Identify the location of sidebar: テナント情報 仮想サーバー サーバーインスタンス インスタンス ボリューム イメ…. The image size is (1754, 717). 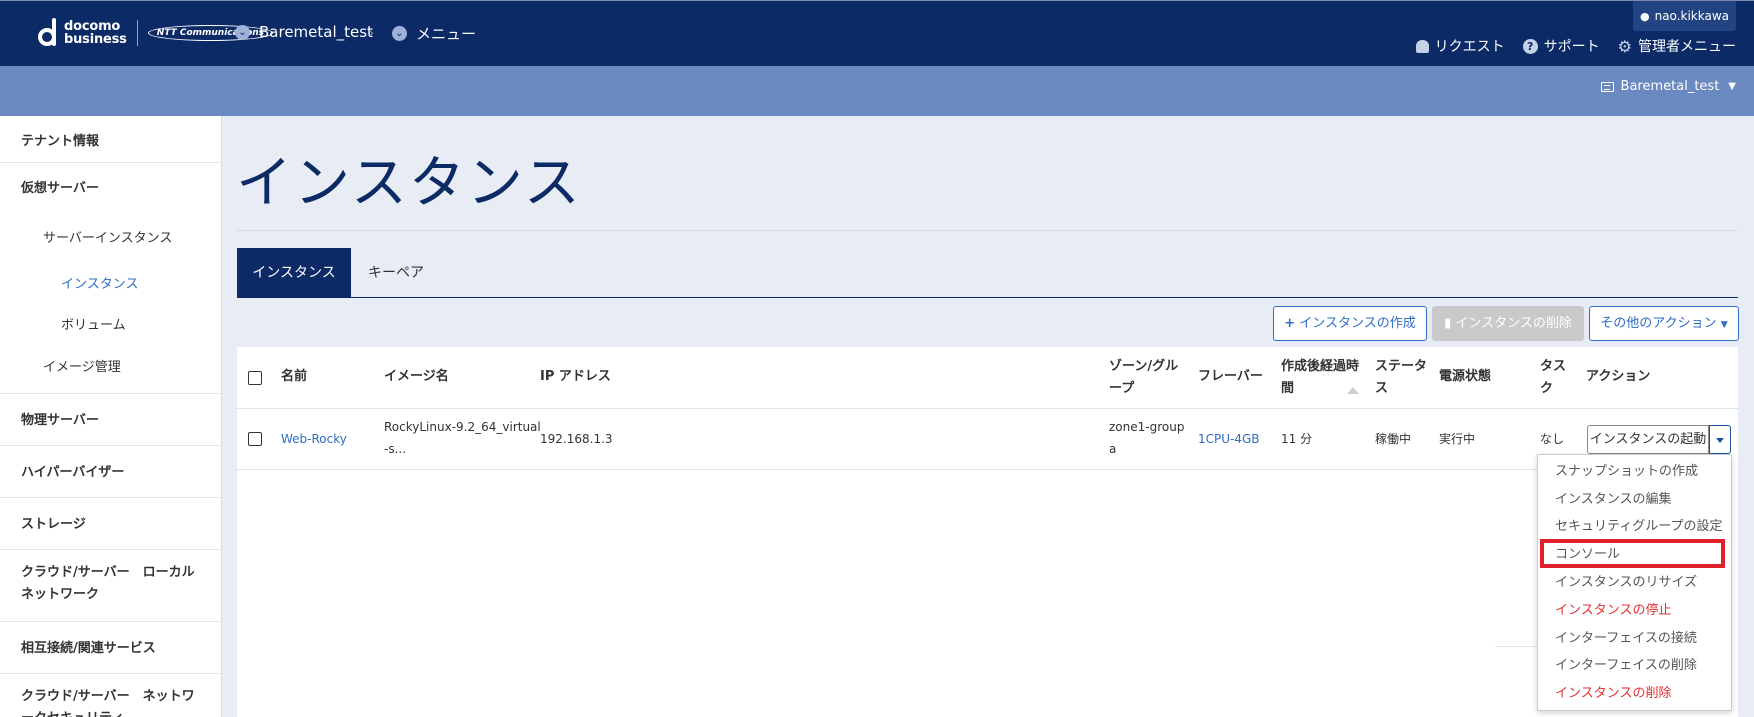
(111, 416).